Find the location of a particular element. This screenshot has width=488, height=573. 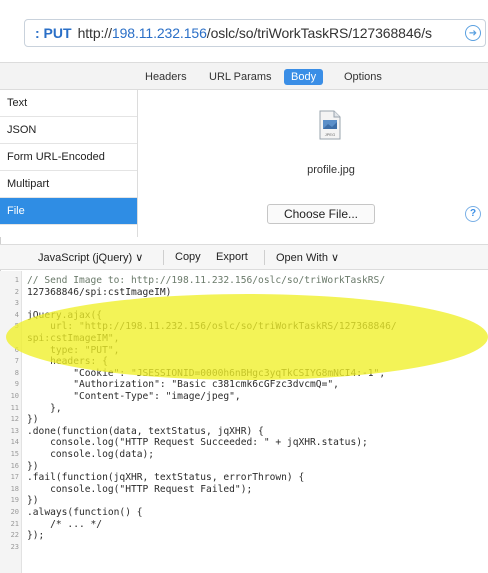

code-line: spi:cstImageIM", is located at coordinates (244, 338).